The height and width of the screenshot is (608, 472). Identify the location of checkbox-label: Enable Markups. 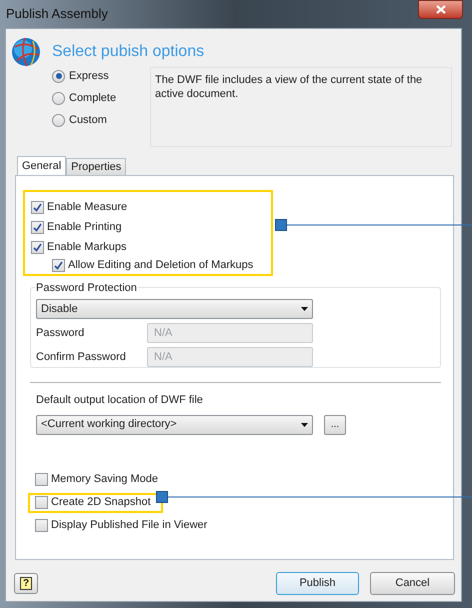
(86, 247).